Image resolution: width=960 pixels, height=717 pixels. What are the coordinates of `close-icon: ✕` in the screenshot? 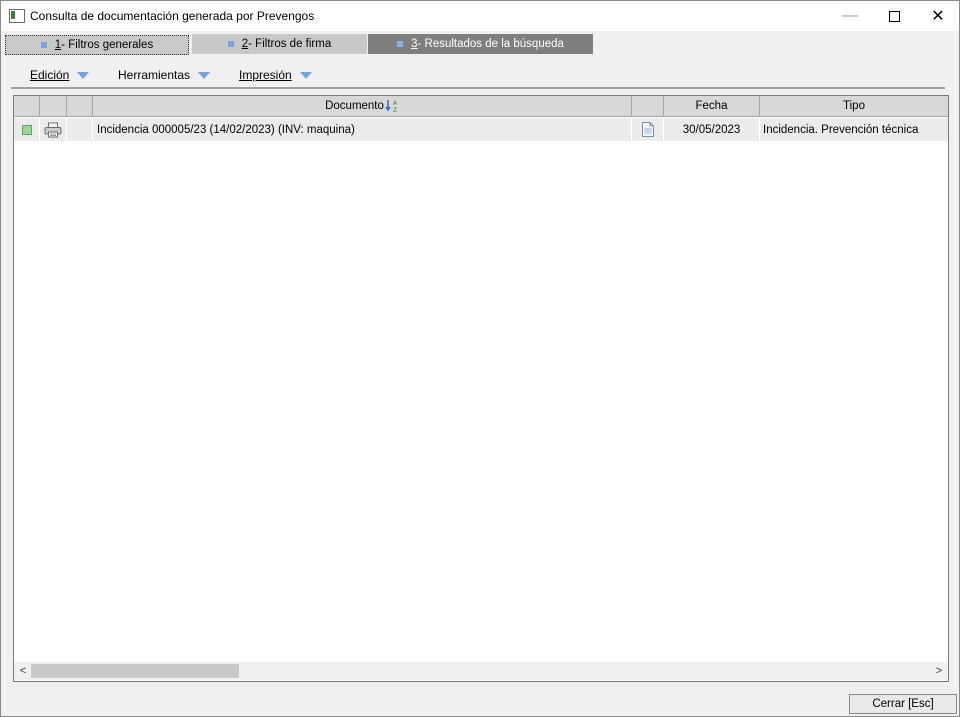 It's located at (938, 16).